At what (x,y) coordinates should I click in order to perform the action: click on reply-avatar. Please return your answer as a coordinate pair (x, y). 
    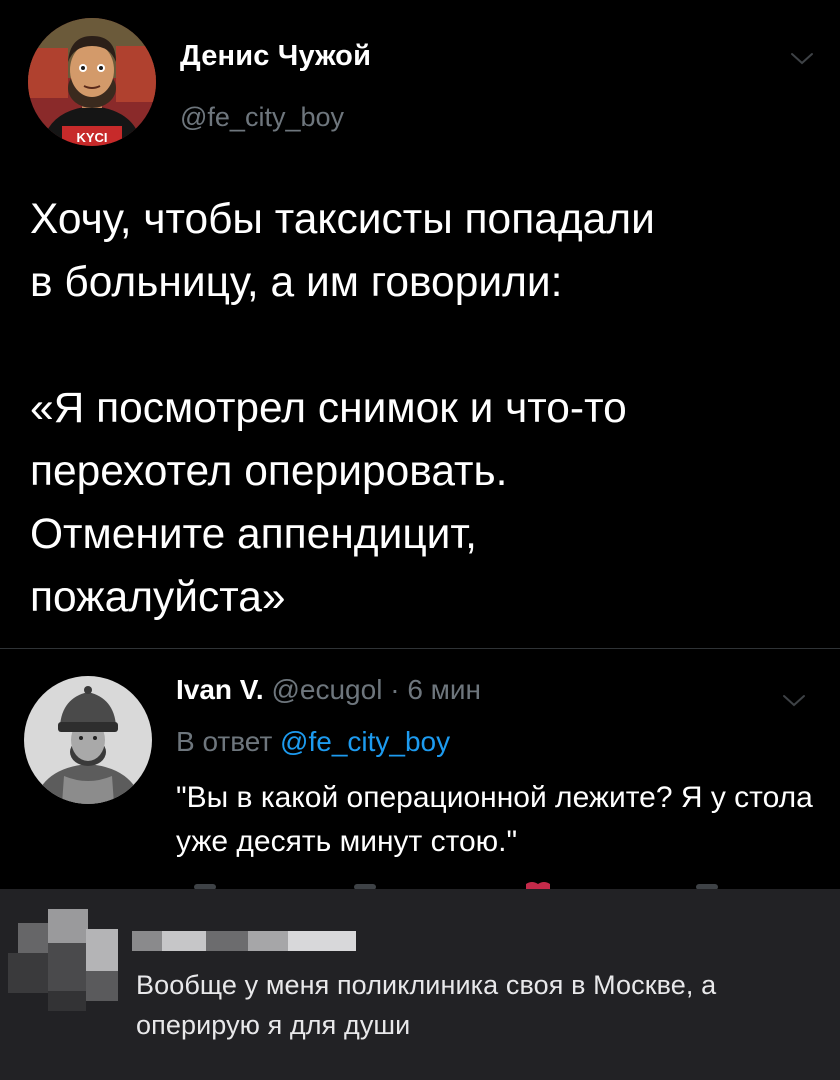
    Looking at the image, I should click on (88, 740).